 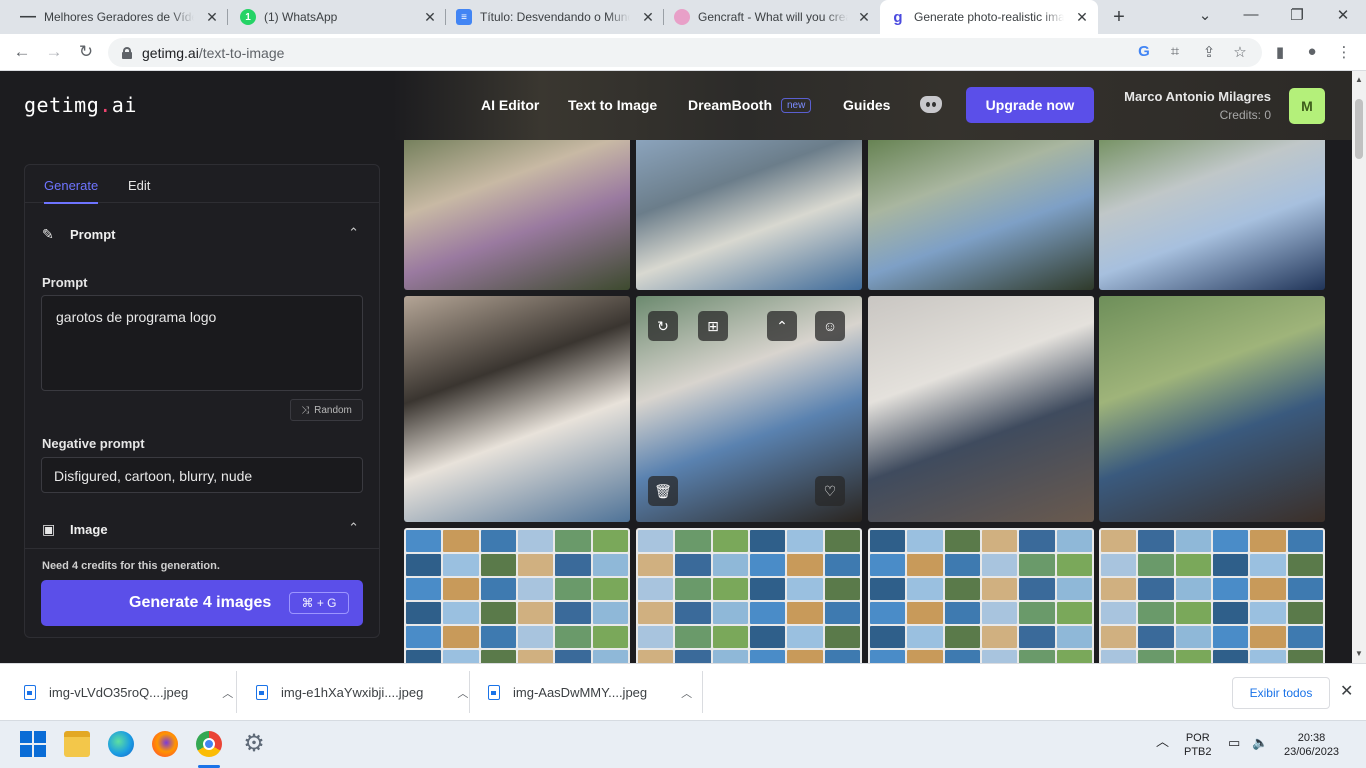 I want to click on getimg-logo: getimg.ai, so click(x=80, y=105).